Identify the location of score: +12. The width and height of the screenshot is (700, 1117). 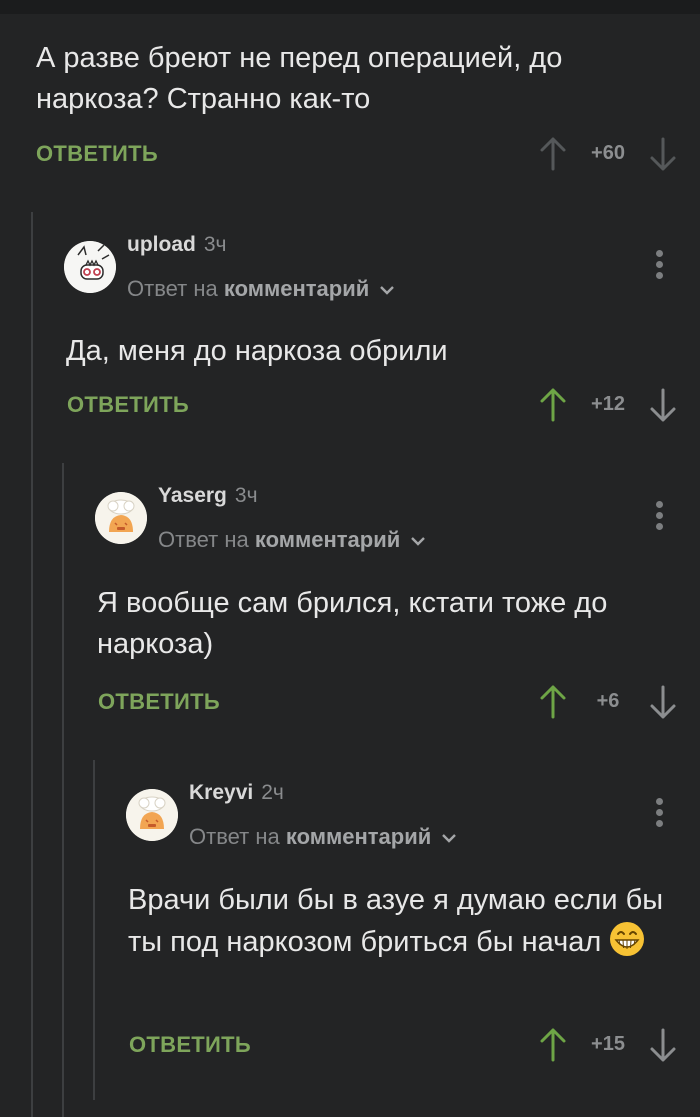
(608, 404).